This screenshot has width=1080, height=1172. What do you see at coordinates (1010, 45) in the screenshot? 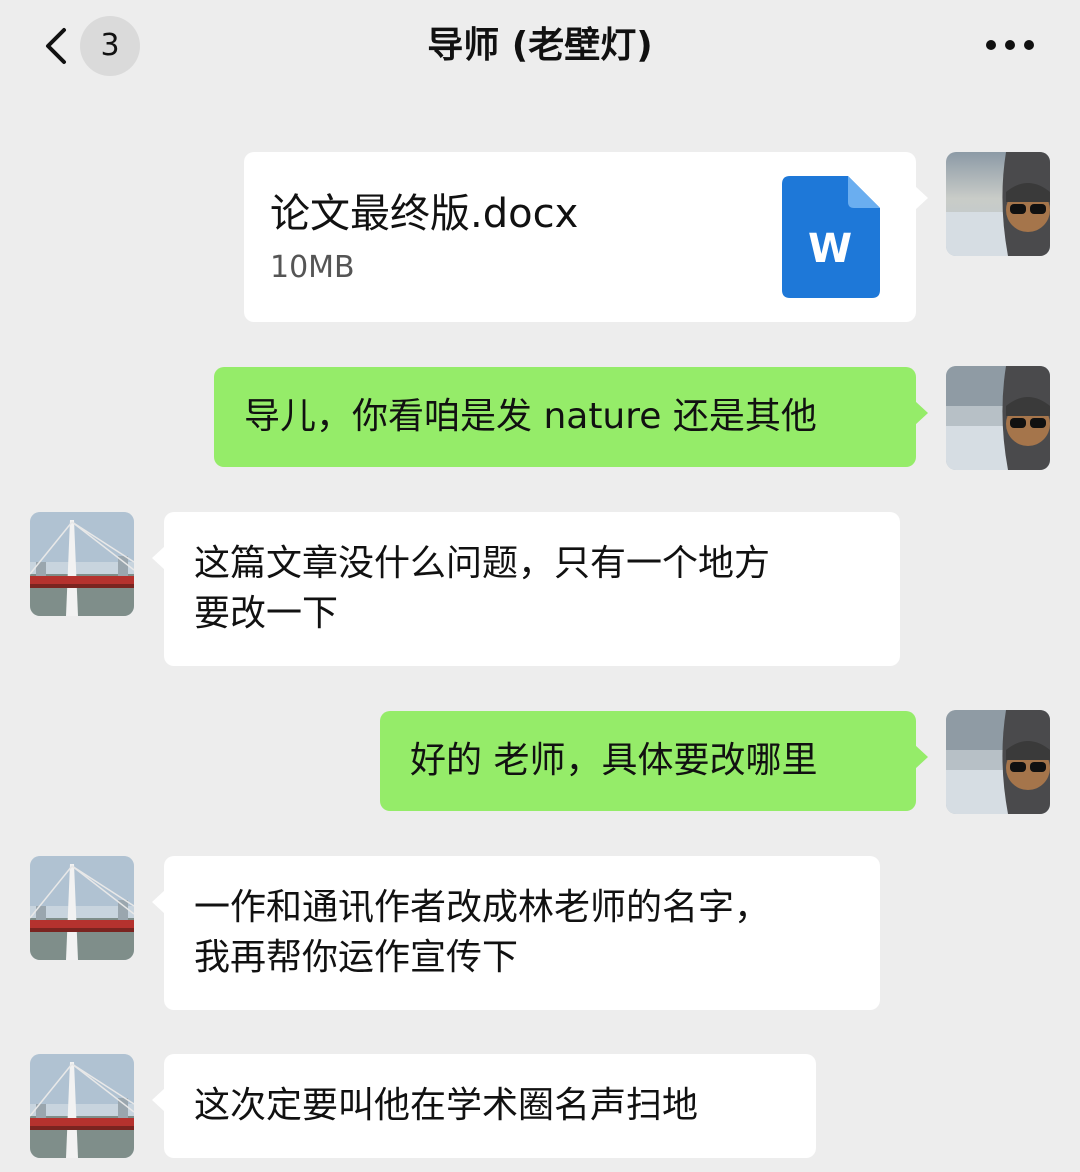
I see `more-options-icon` at bounding box center [1010, 45].